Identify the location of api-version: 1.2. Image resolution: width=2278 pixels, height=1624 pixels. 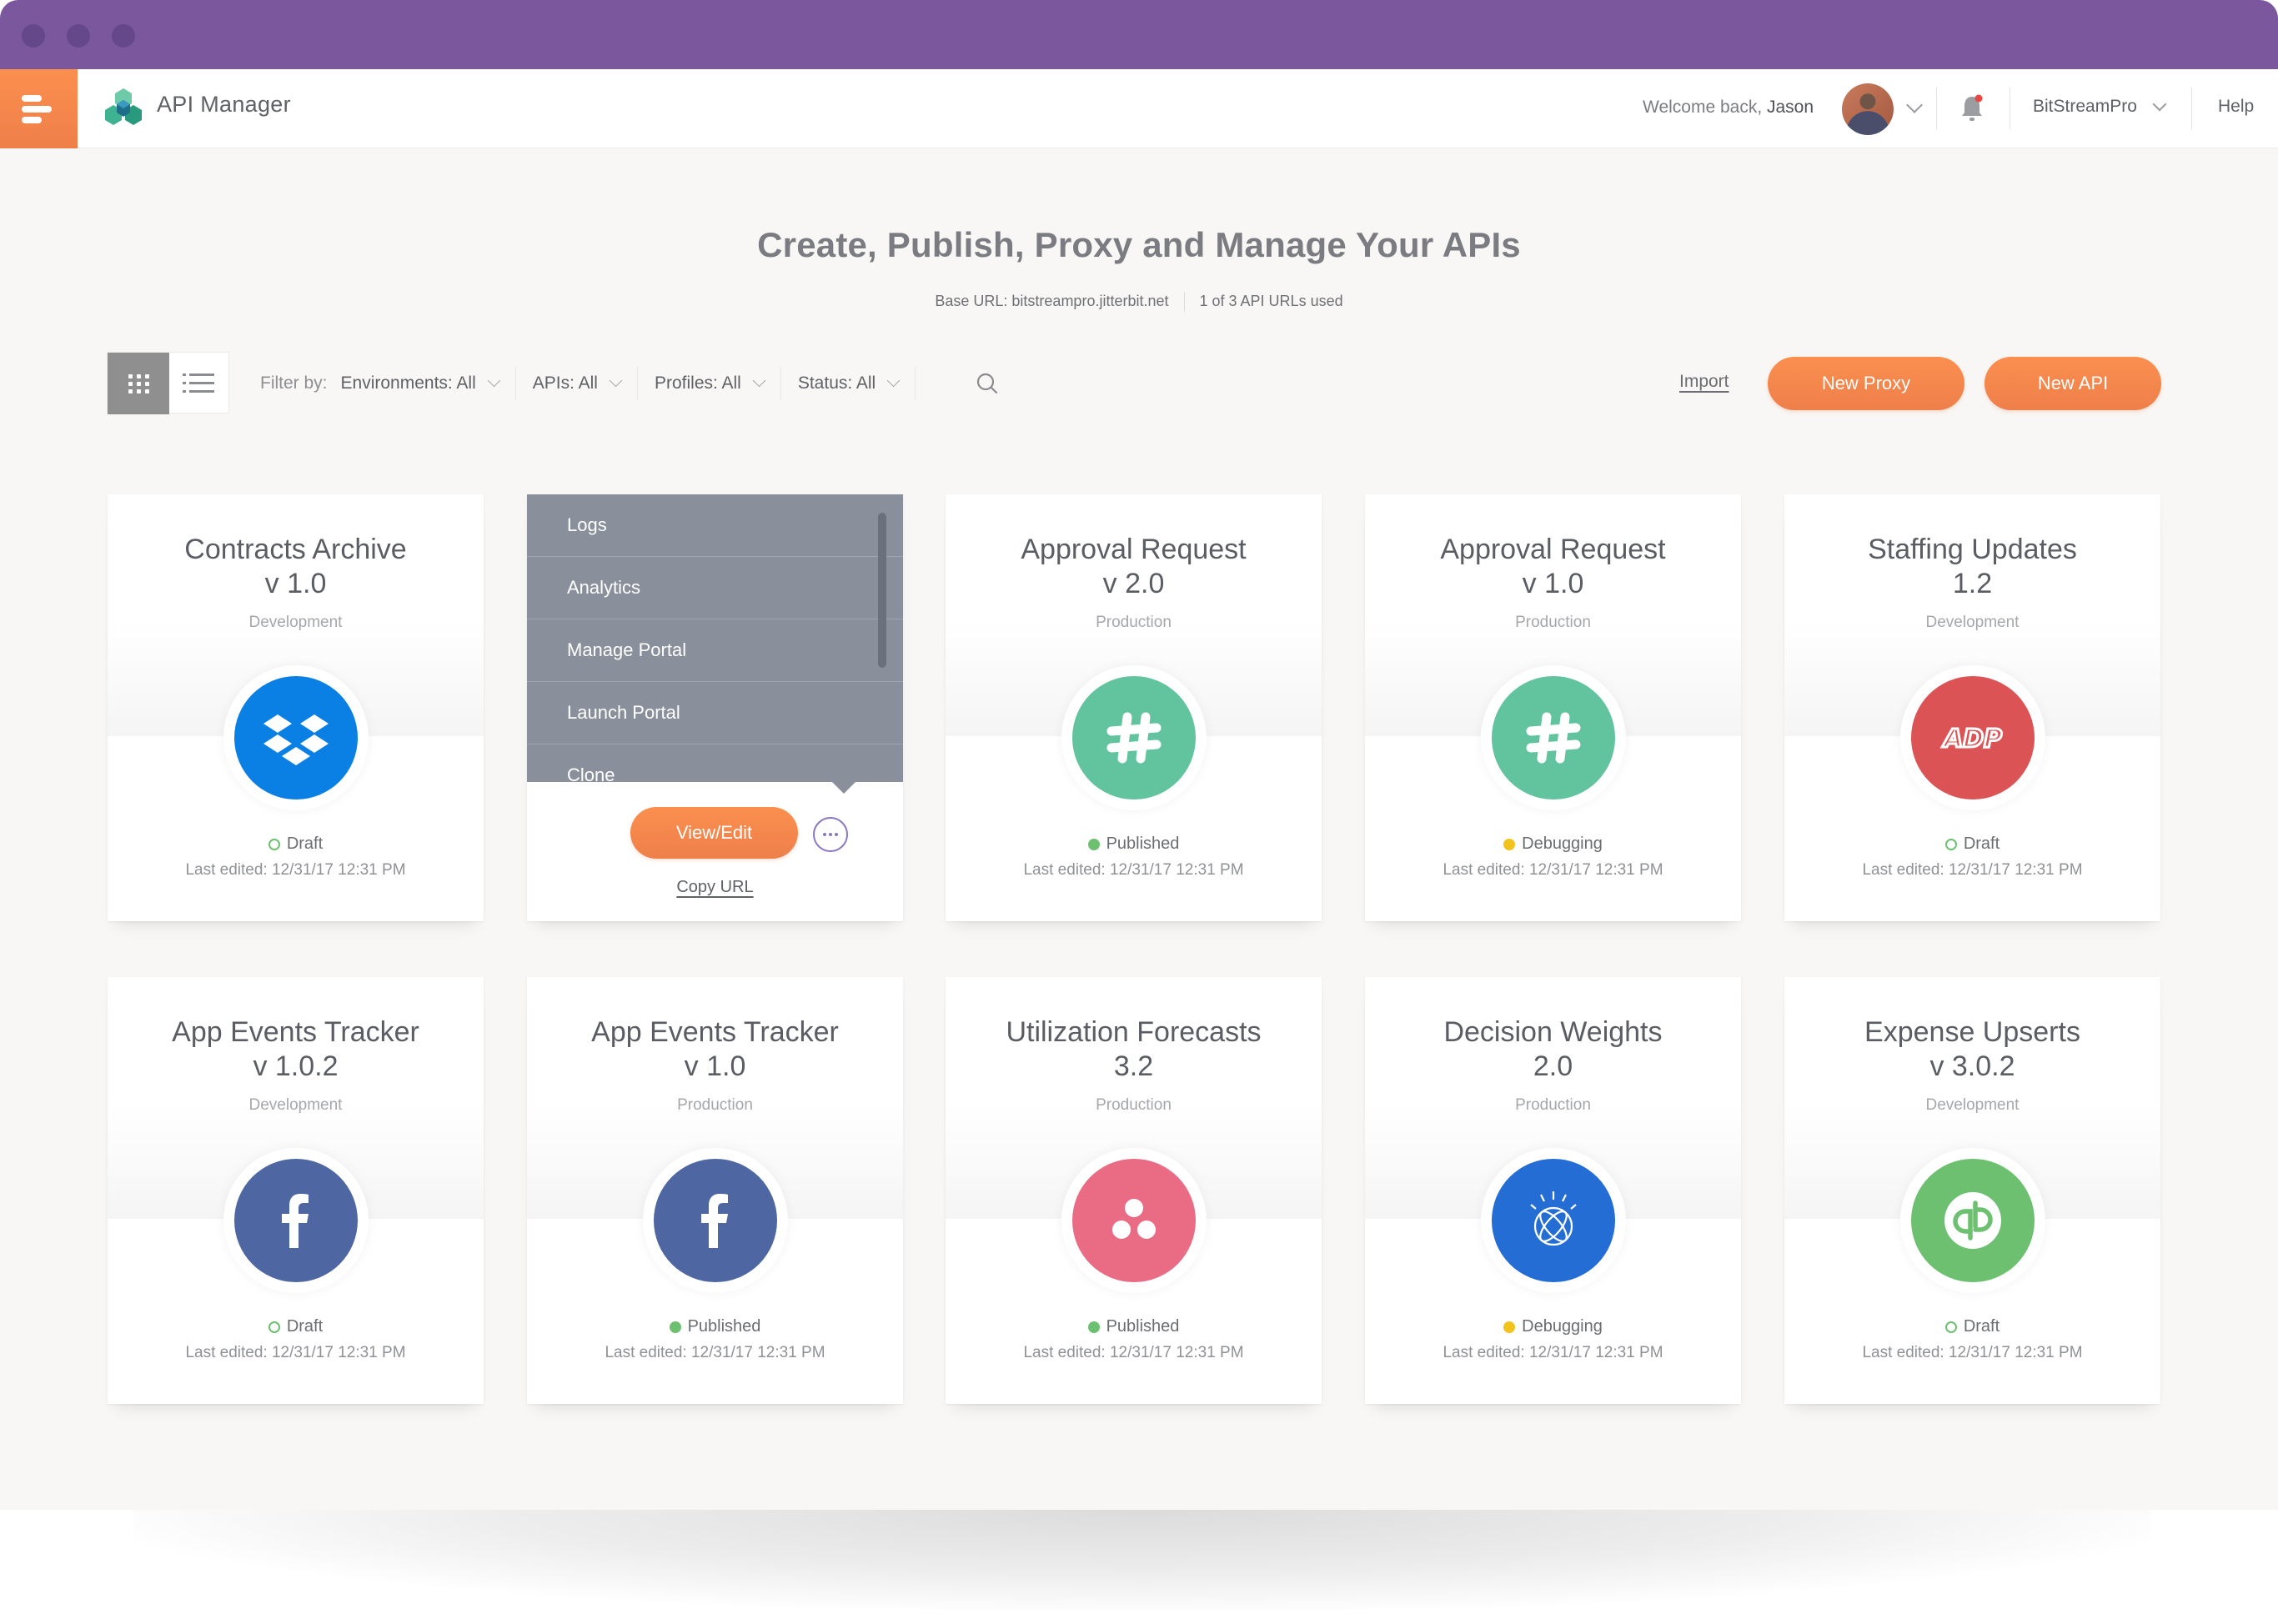
(1972, 584).